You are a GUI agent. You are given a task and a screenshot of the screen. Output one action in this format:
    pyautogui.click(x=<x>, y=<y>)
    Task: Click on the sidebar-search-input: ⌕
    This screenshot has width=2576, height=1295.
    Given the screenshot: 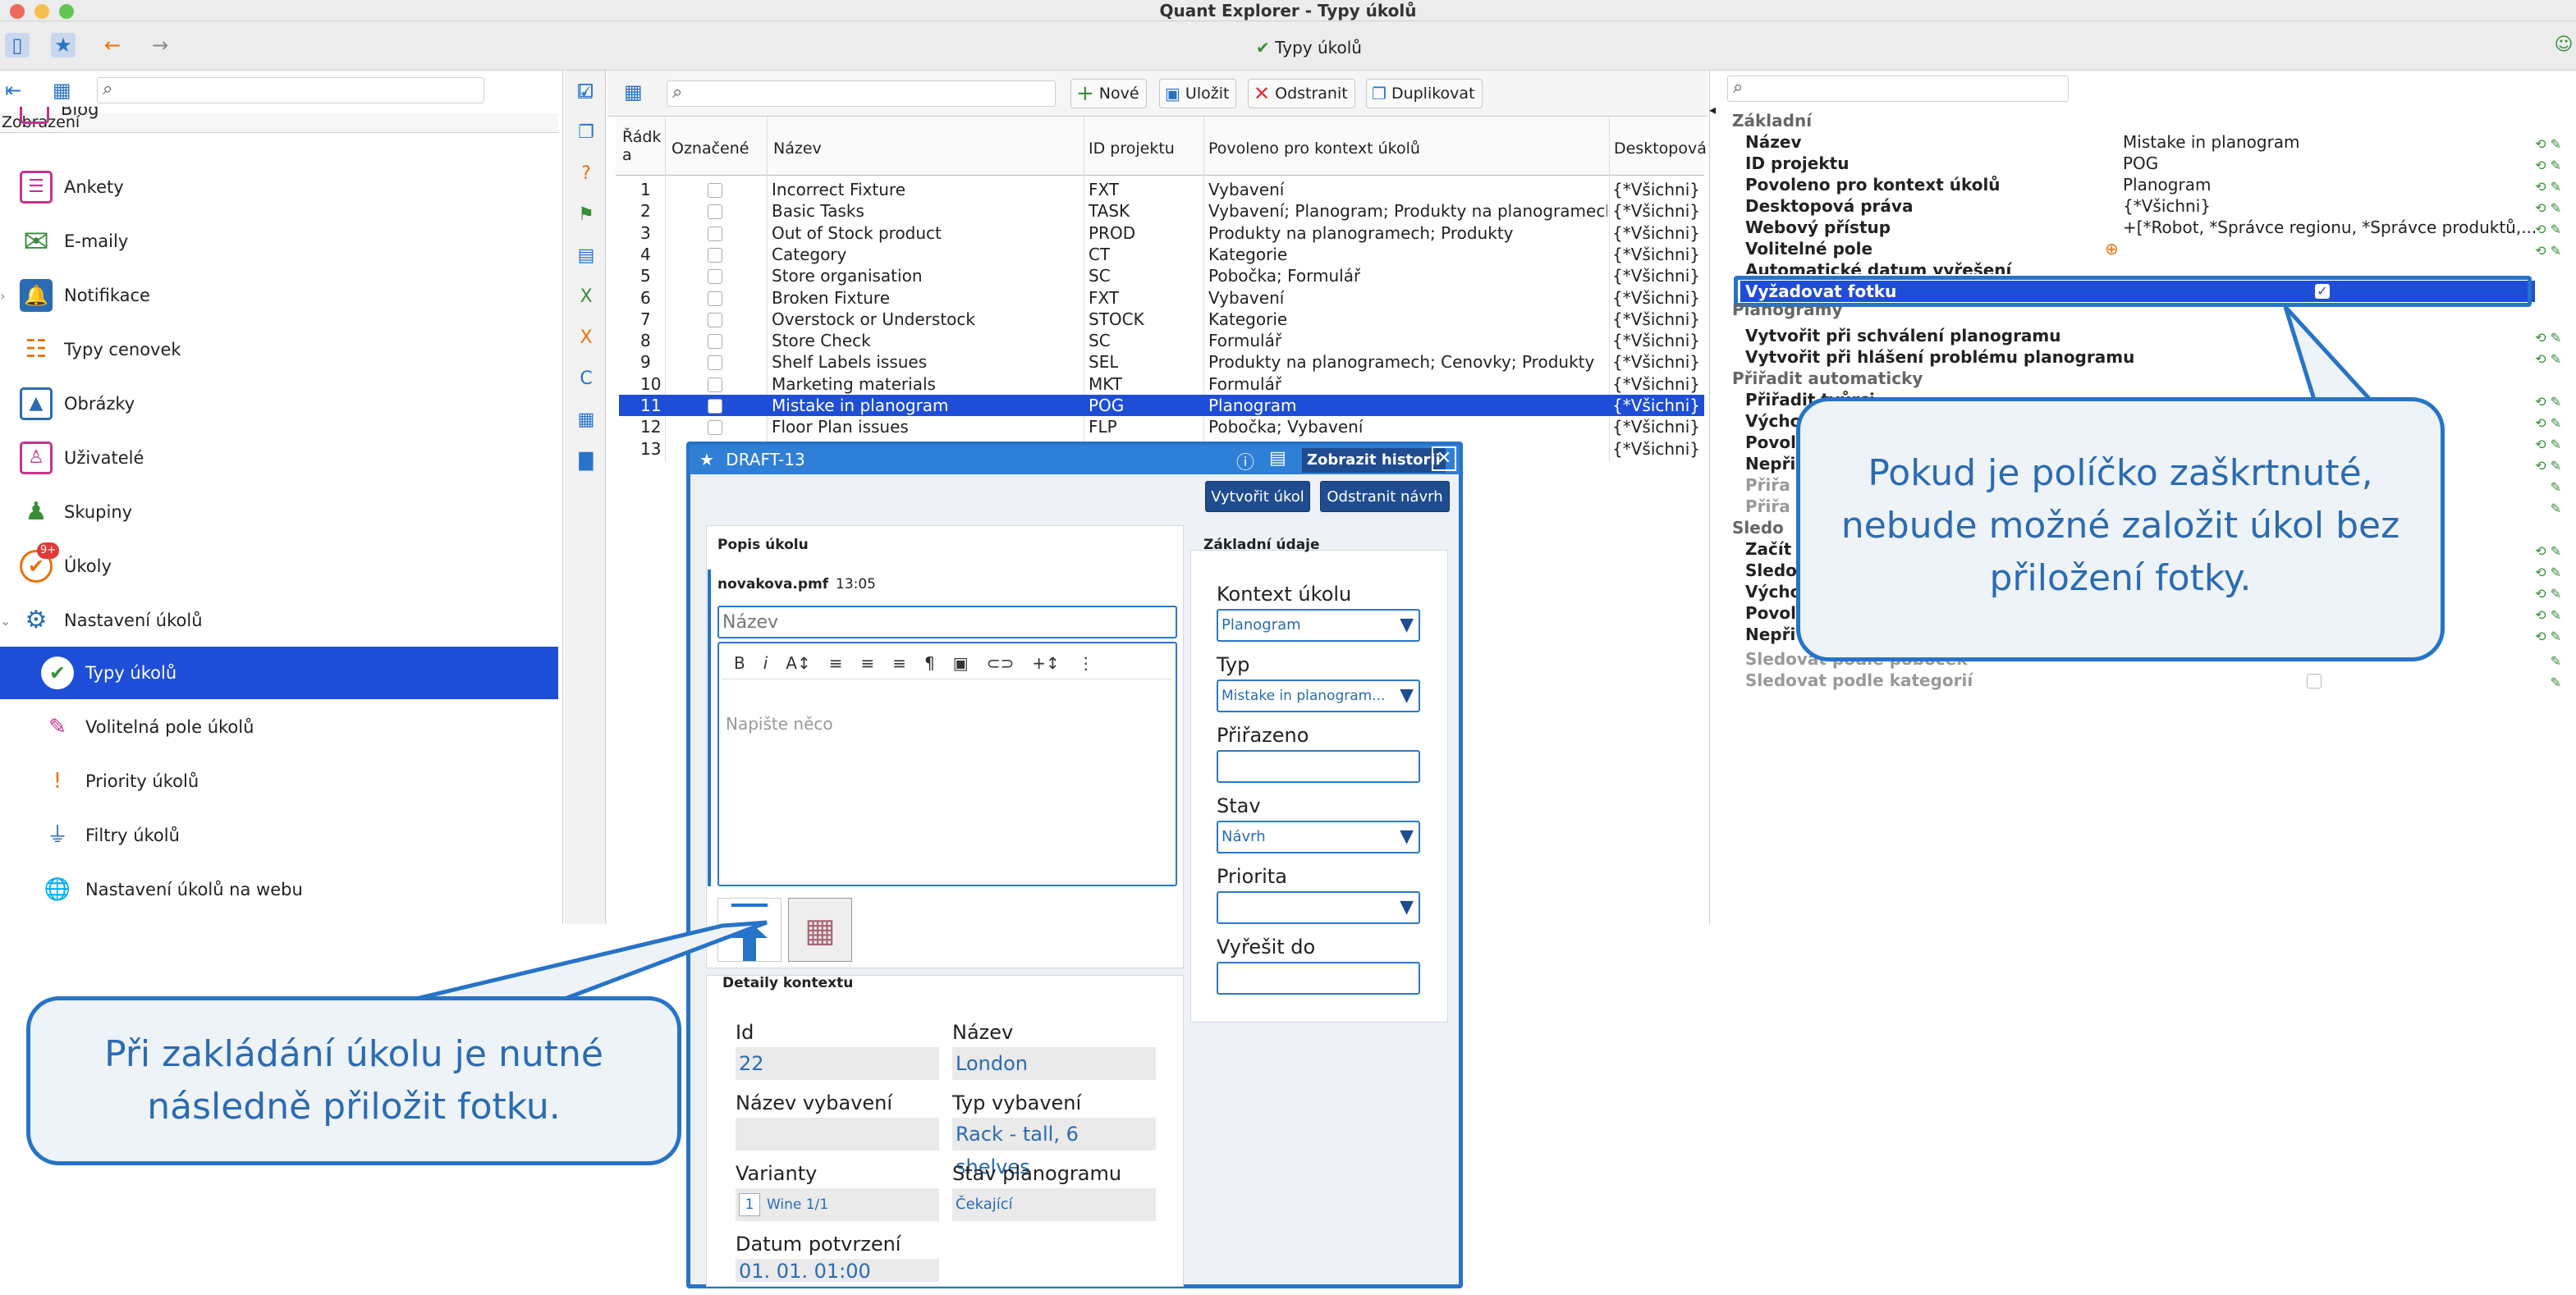 What is the action you would take?
    pyautogui.click(x=291, y=90)
    